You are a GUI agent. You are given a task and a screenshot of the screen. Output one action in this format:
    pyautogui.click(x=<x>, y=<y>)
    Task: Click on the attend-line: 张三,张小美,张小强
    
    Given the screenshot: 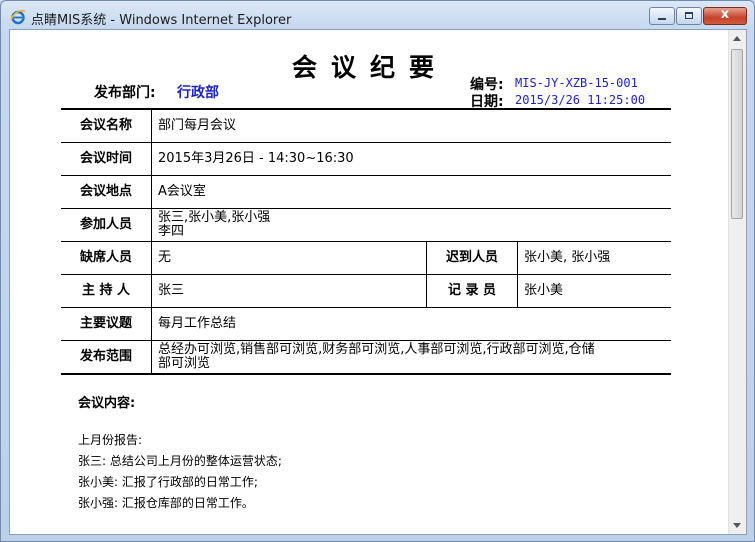 What is the action you would take?
    pyautogui.click(x=214, y=217)
    